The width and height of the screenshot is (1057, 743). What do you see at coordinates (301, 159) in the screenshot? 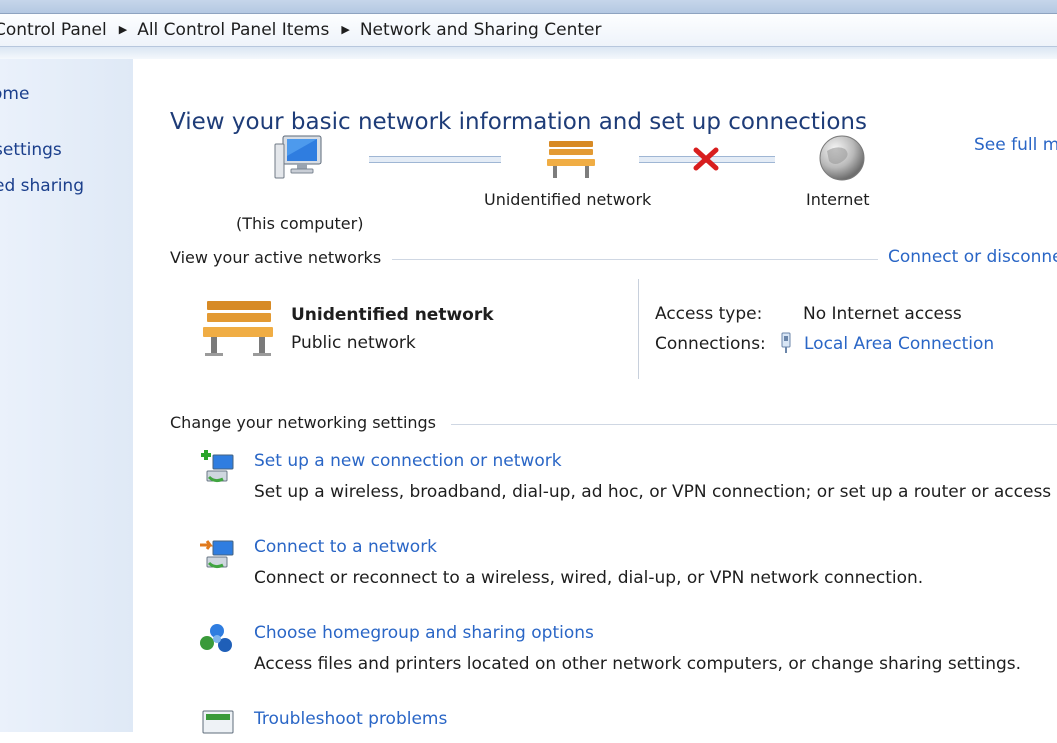
I see `computer-icon` at bounding box center [301, 159].